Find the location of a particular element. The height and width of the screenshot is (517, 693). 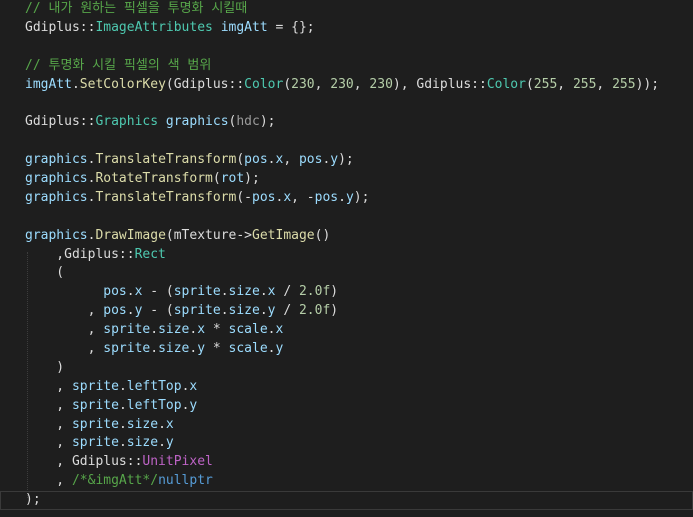

code-token: hdc is located at coordinates (248, 122).